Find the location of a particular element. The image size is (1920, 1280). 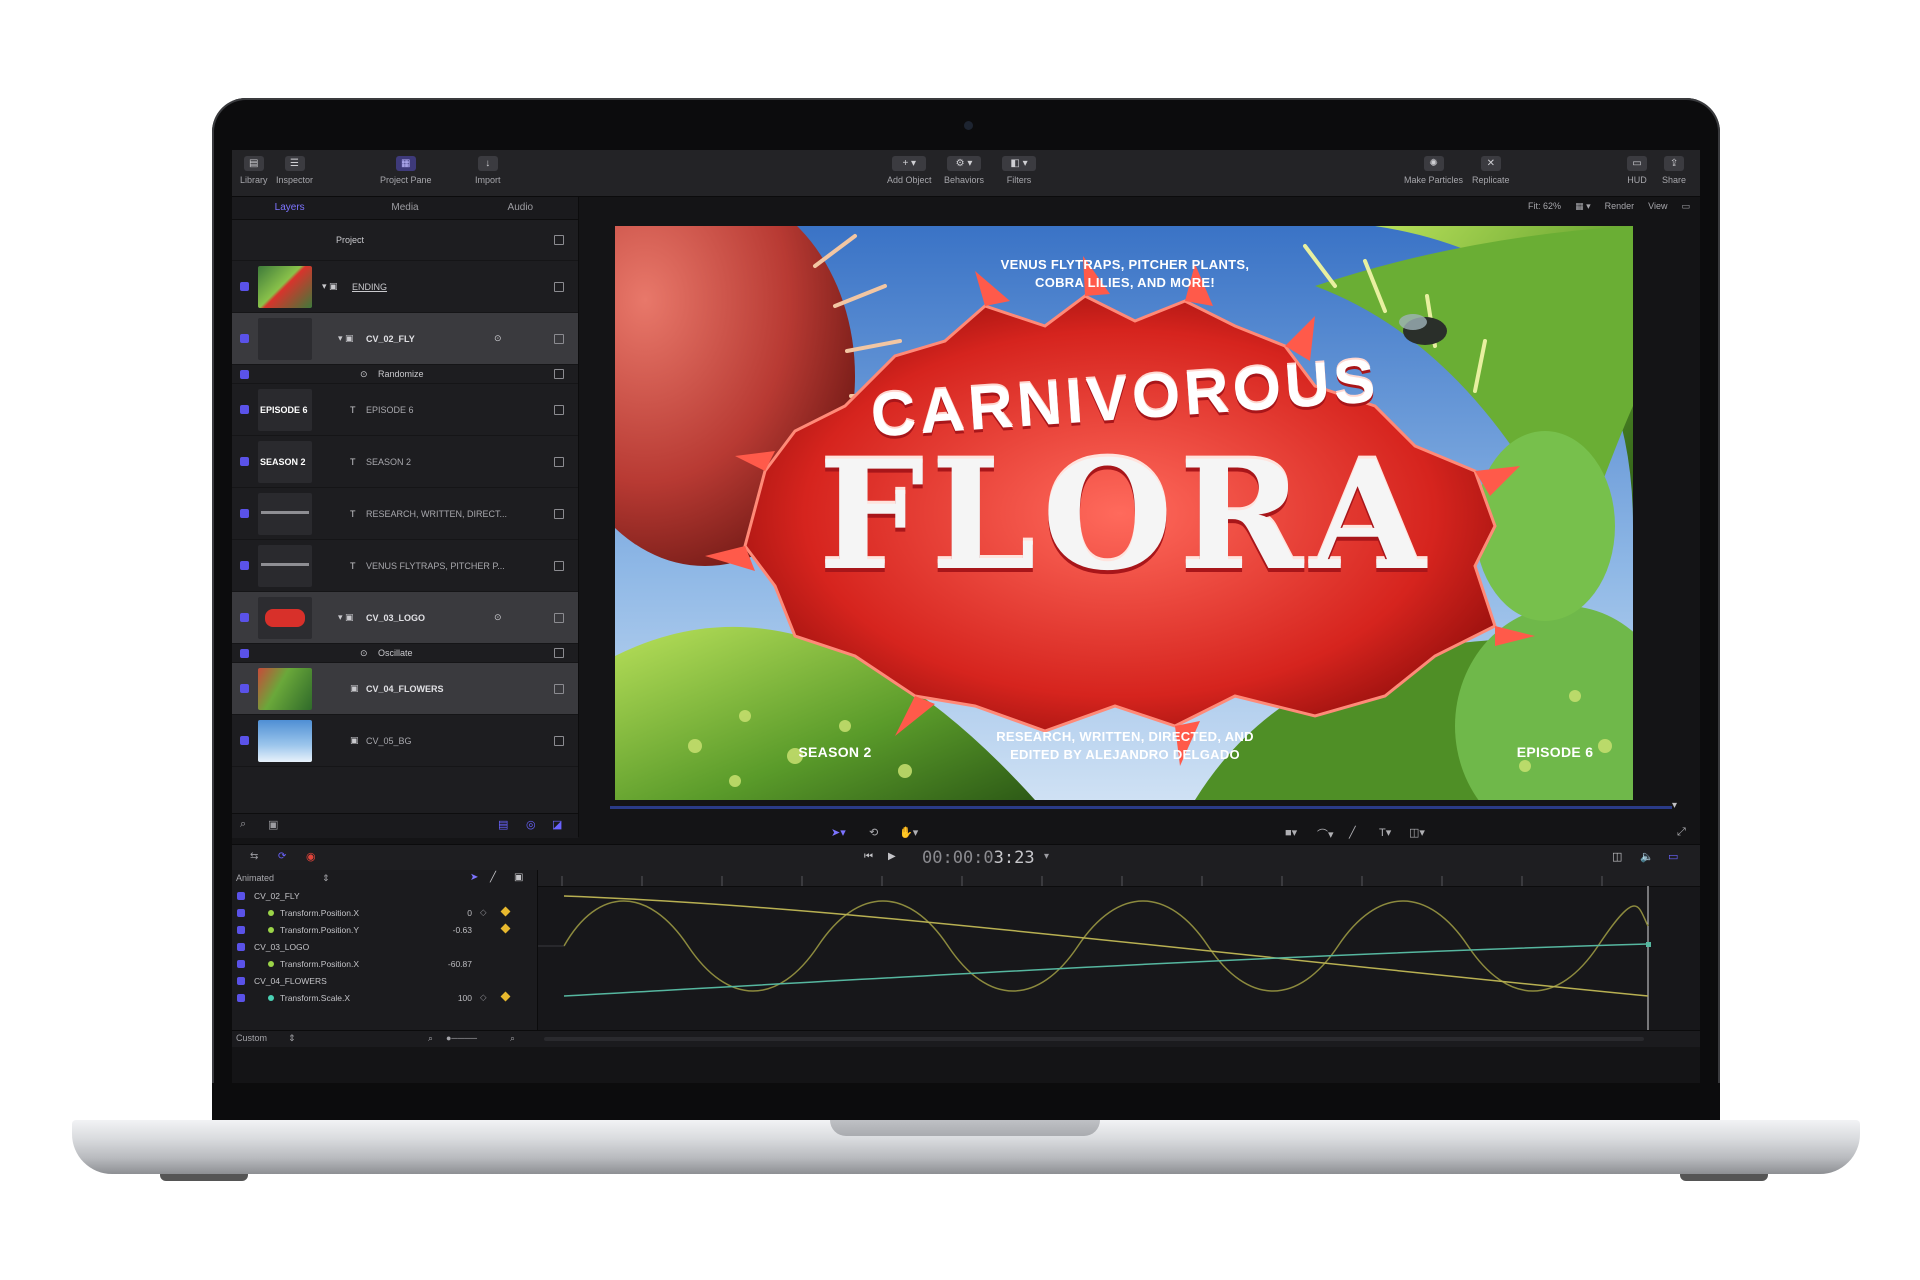

project-pane-button: ▦ Project Pane is located at coordinates (406, 170).